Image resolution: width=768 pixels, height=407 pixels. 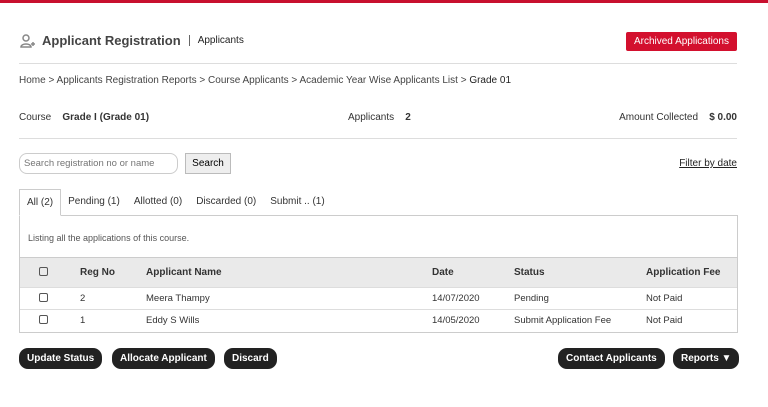 I want to click on archived-applications-button: Archived Applications, so click(x=681, y=41).